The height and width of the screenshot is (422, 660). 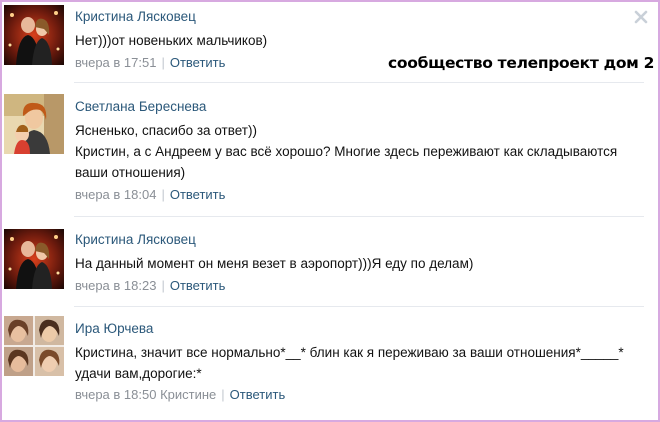 What do you see at coordinates (115, 62) in the screenshot?
I see `comment-time: вчера в 17:51` at bounding box center [115, 62].